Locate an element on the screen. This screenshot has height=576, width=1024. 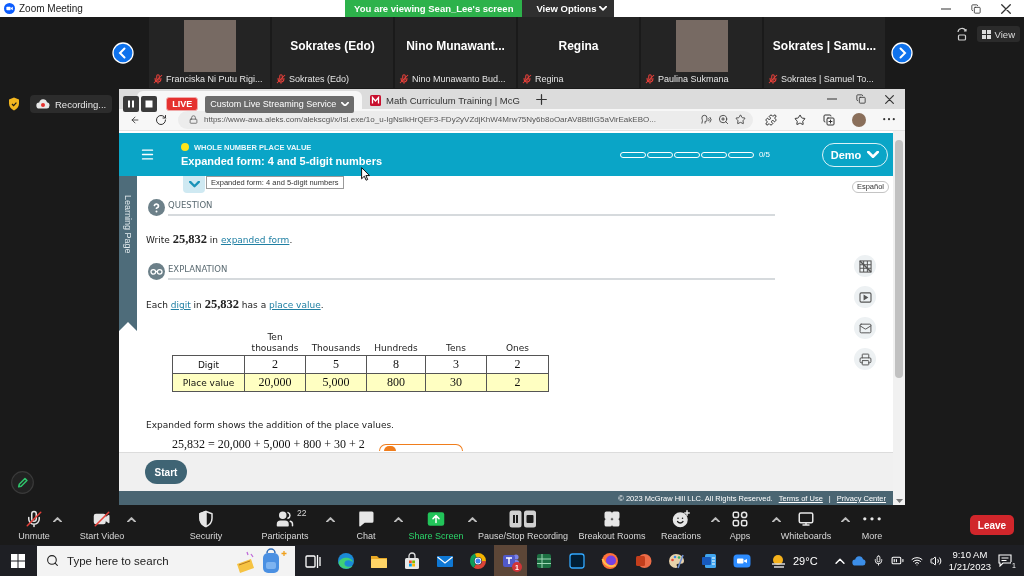
wifi-icon is located at coordinates (916, 560).